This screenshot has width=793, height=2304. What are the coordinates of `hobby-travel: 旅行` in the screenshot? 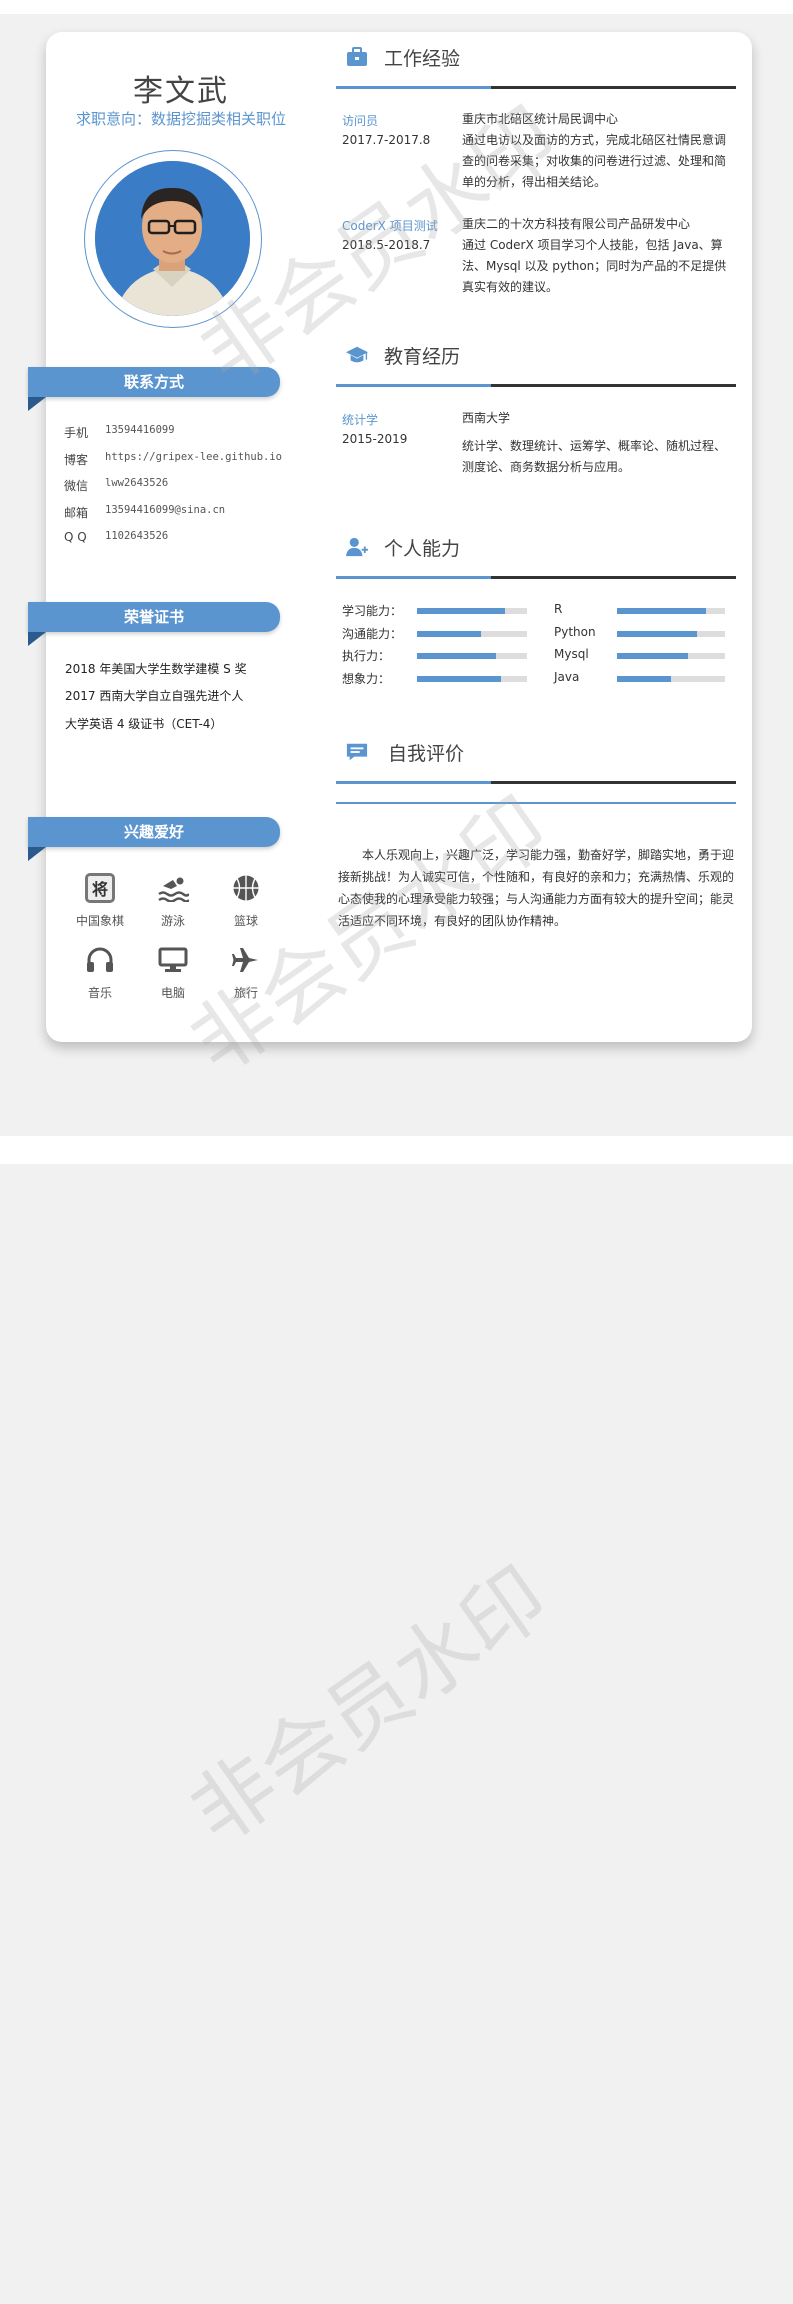 It's located at (246, 972).